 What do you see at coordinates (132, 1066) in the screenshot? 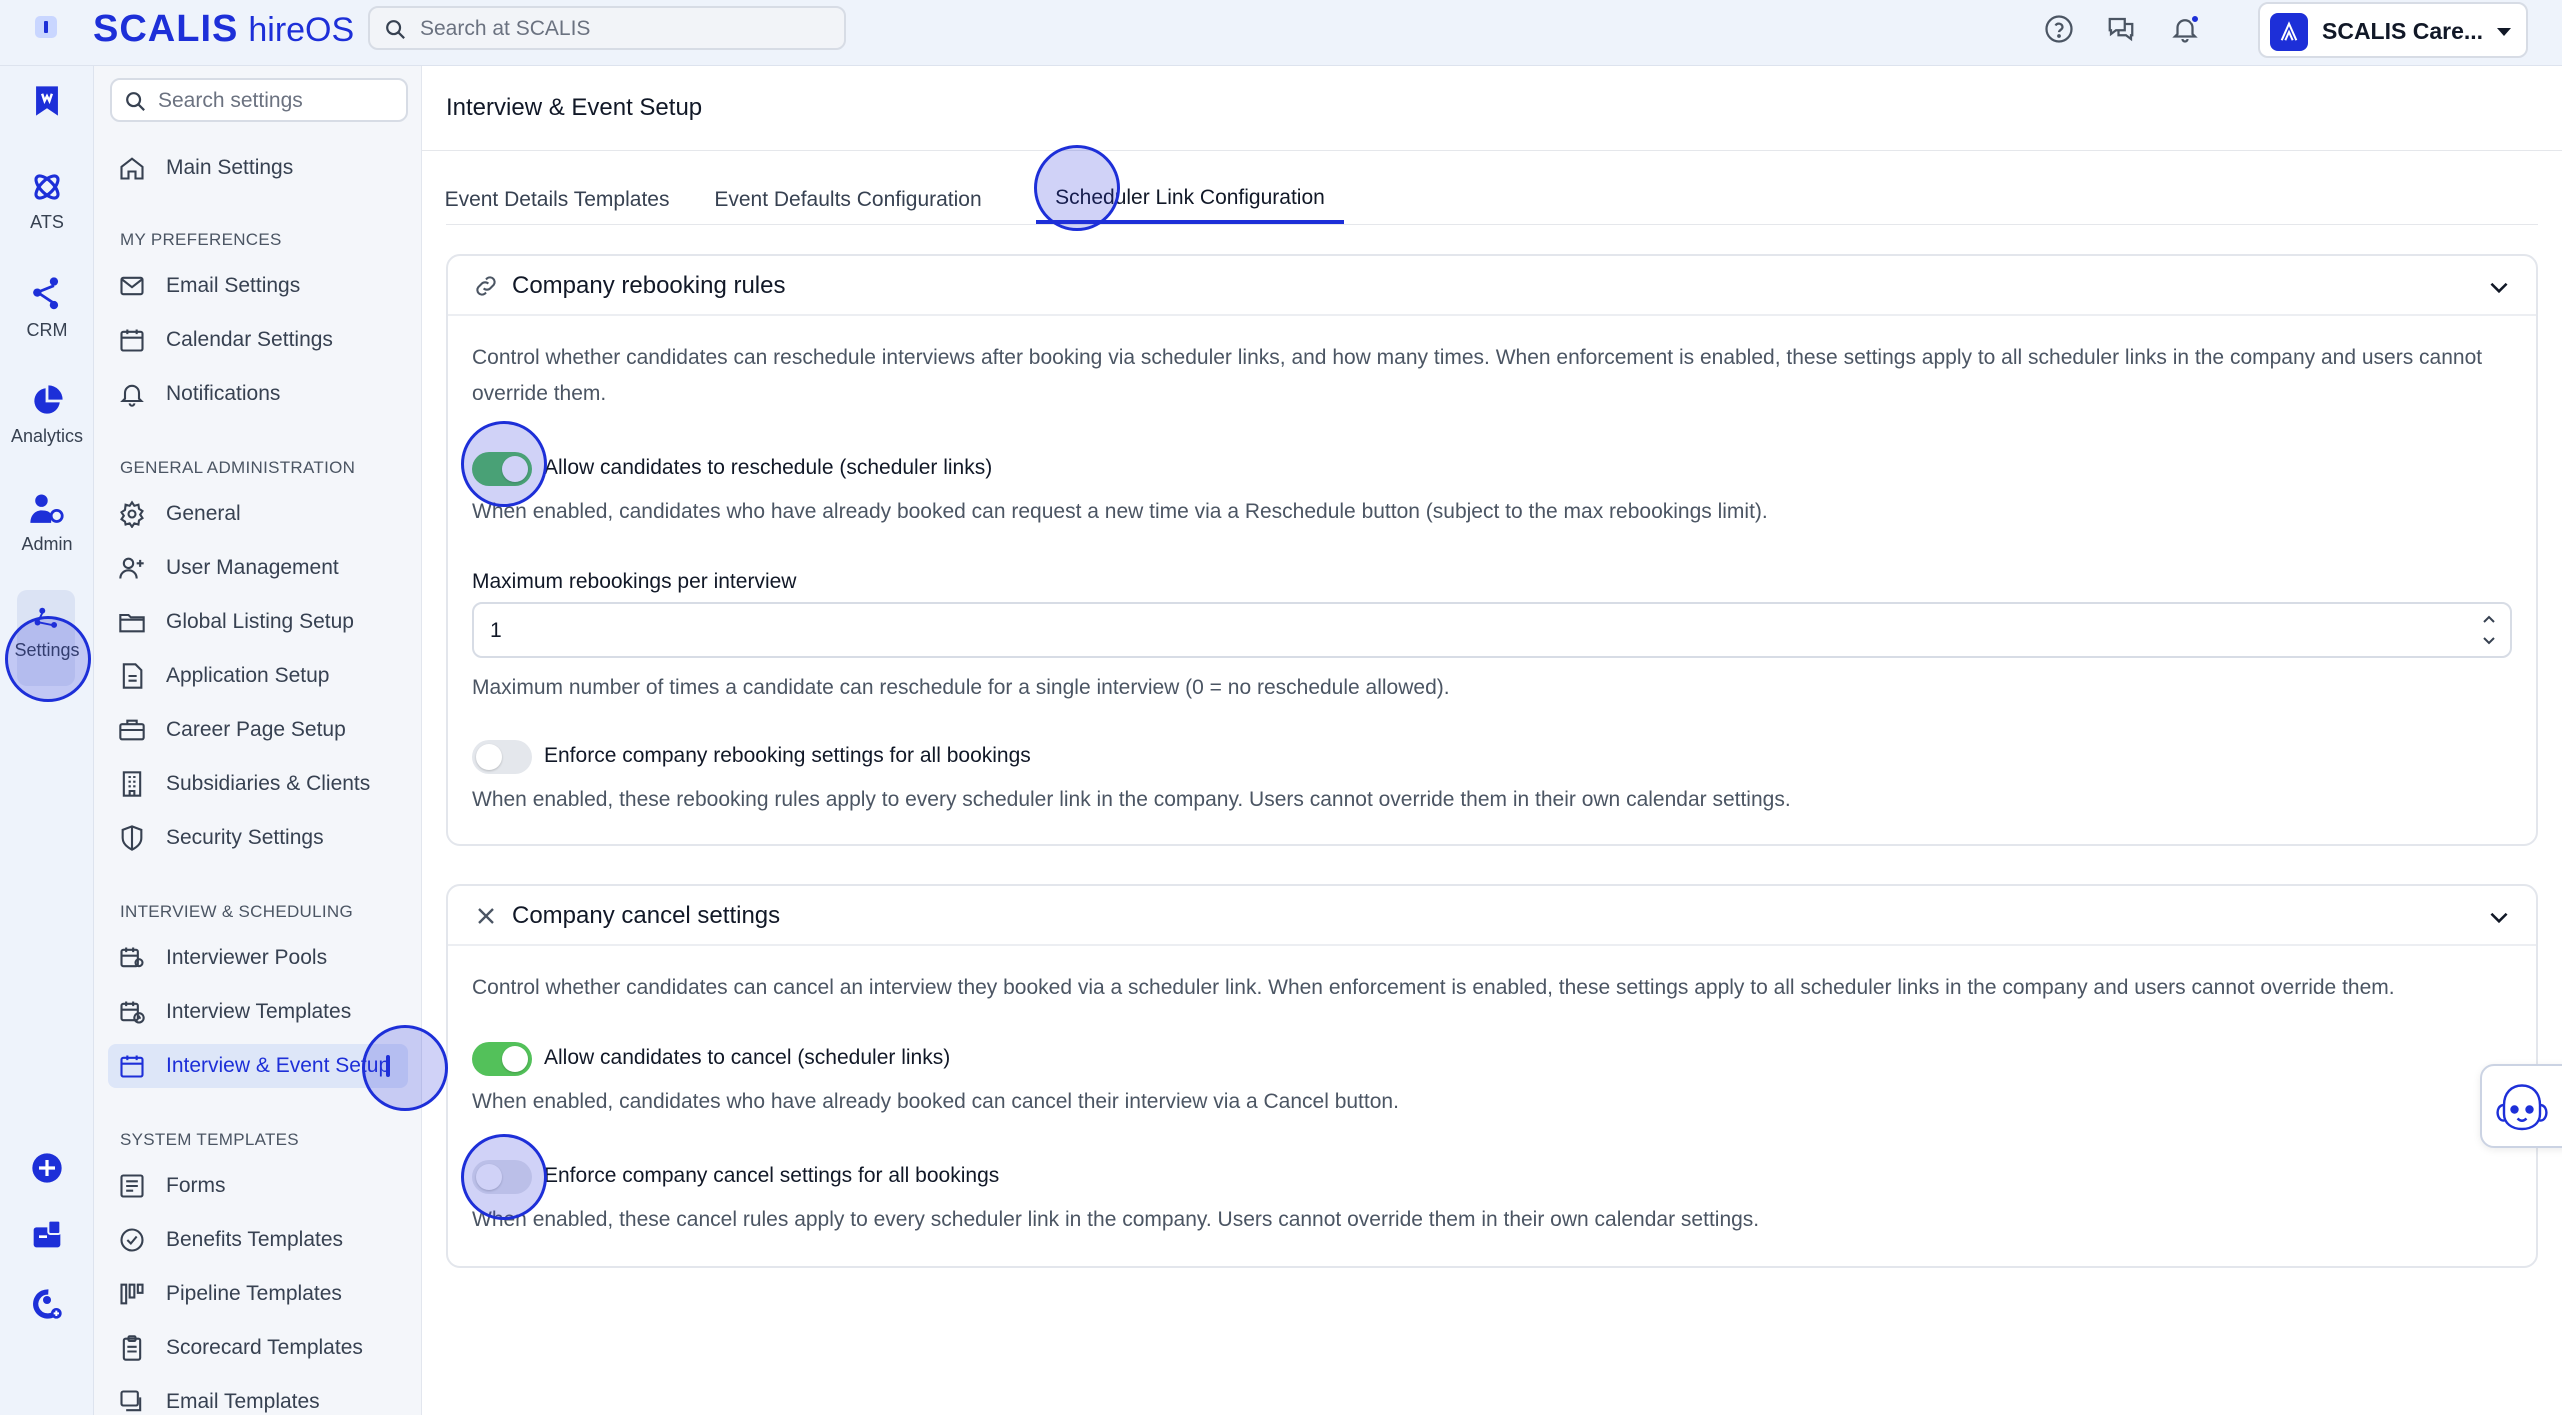
I see `calendar-icon` at bounding box center [132, 1066].